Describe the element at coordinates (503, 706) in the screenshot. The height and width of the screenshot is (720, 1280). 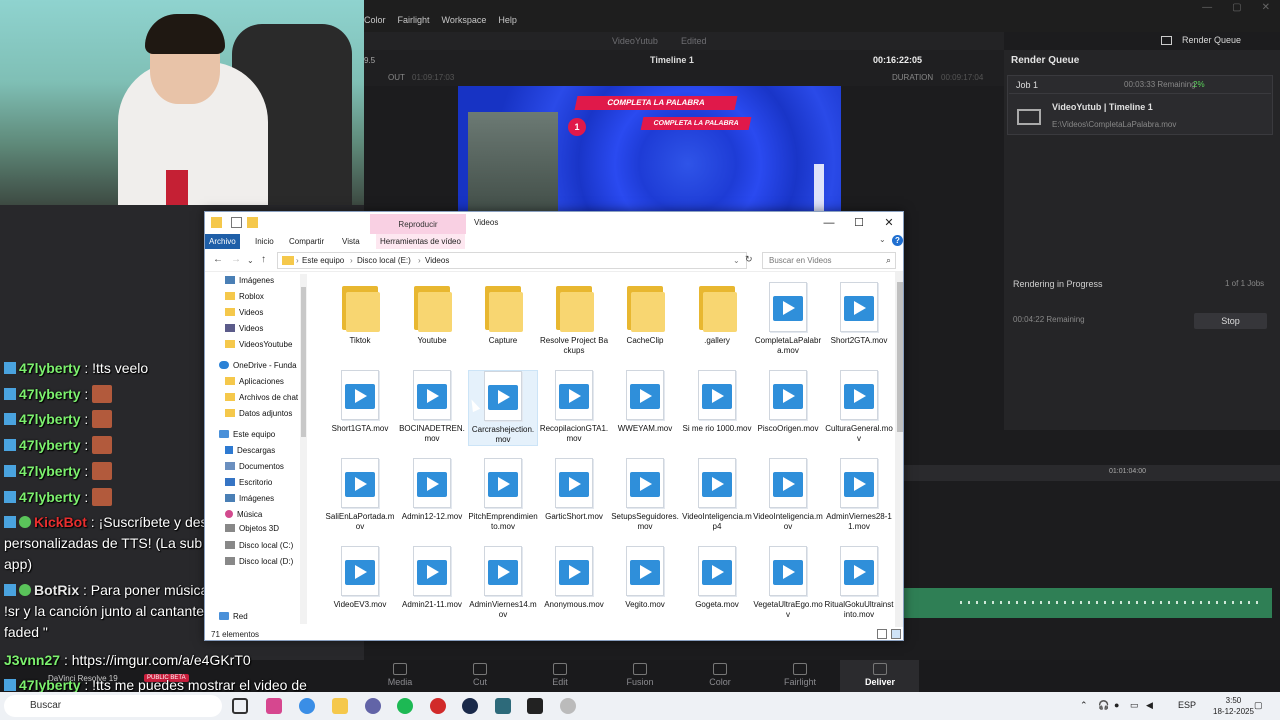
I see `davinci-resolve-icon` at that location.